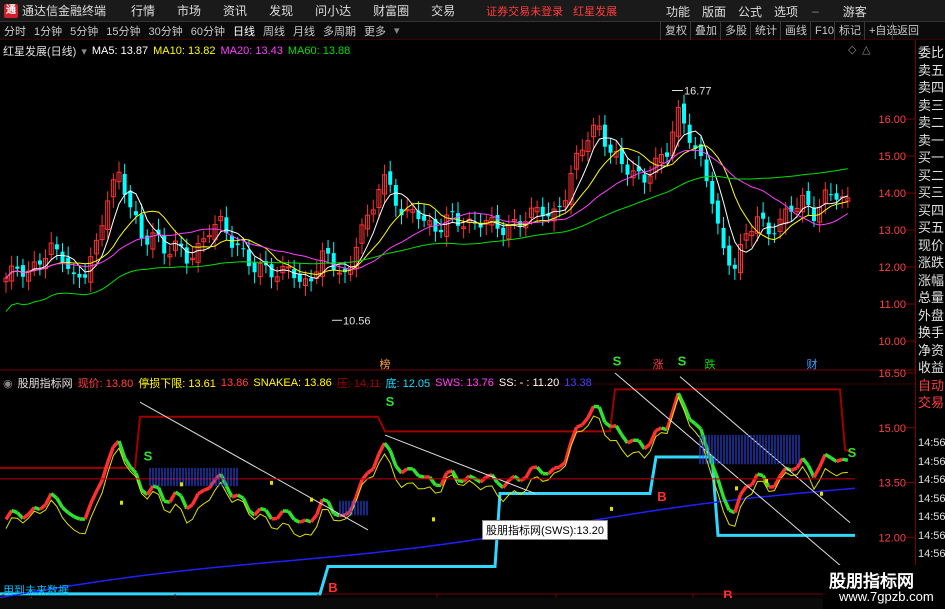 The image size is (945, 609). I want to click on menu-quotes: 行情, so click(143, 10).